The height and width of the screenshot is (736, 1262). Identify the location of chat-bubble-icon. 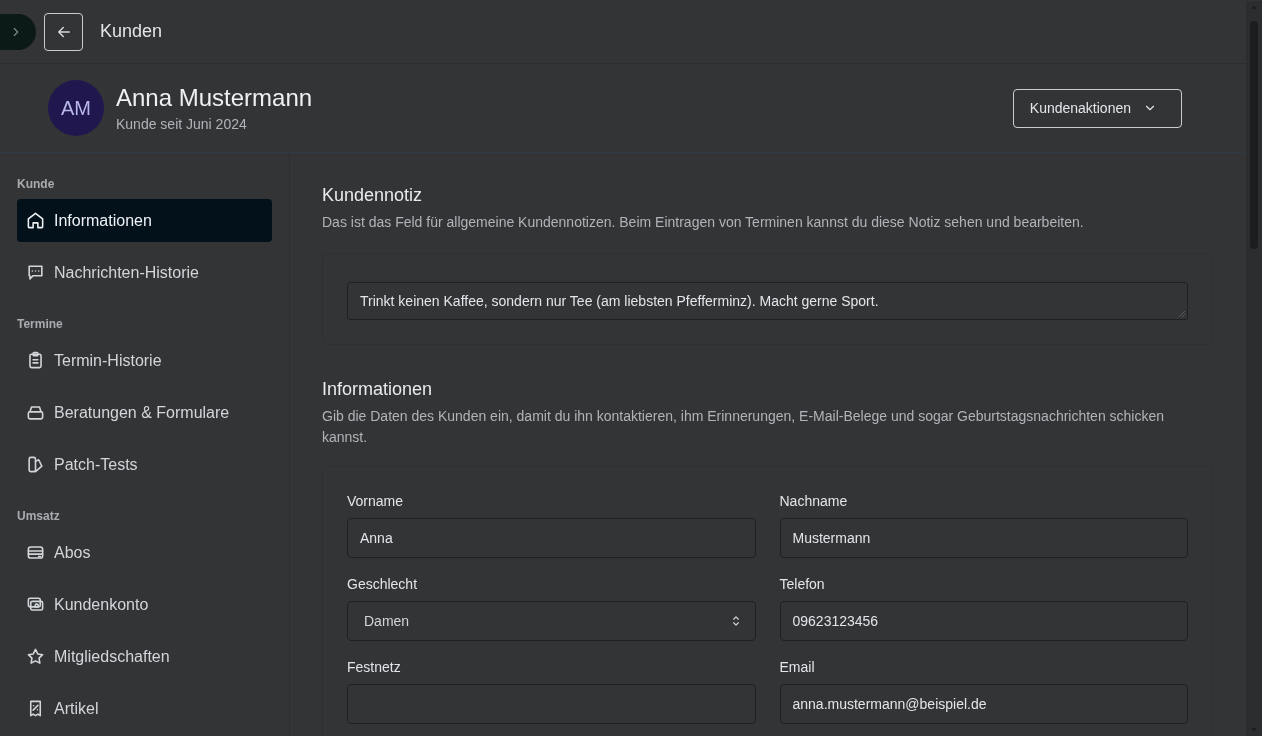
(35, 272).